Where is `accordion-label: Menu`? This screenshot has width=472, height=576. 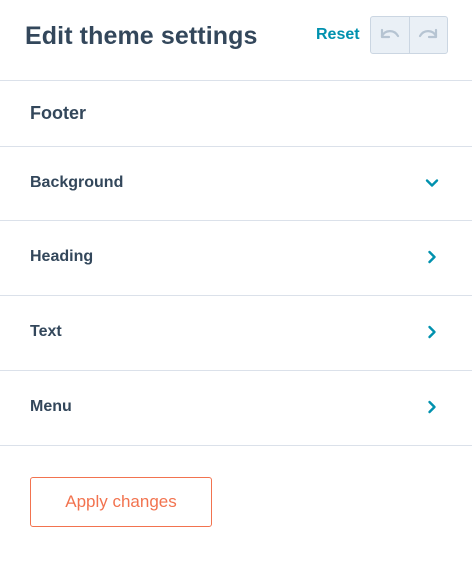
accordion-label: Menu is located at coordinates (51, 406).